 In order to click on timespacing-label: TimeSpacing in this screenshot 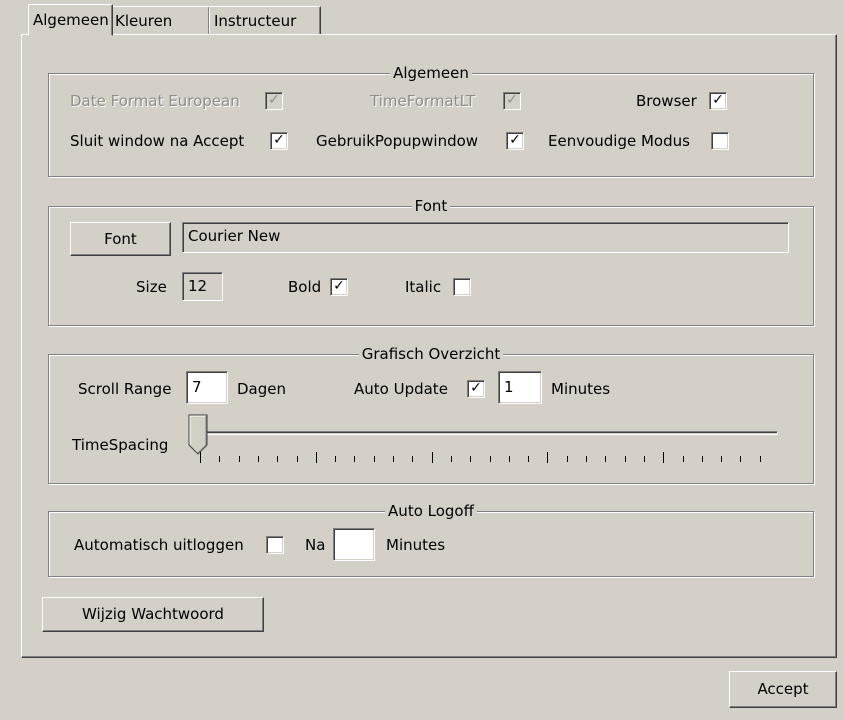, I will do `click(120, 445)`.